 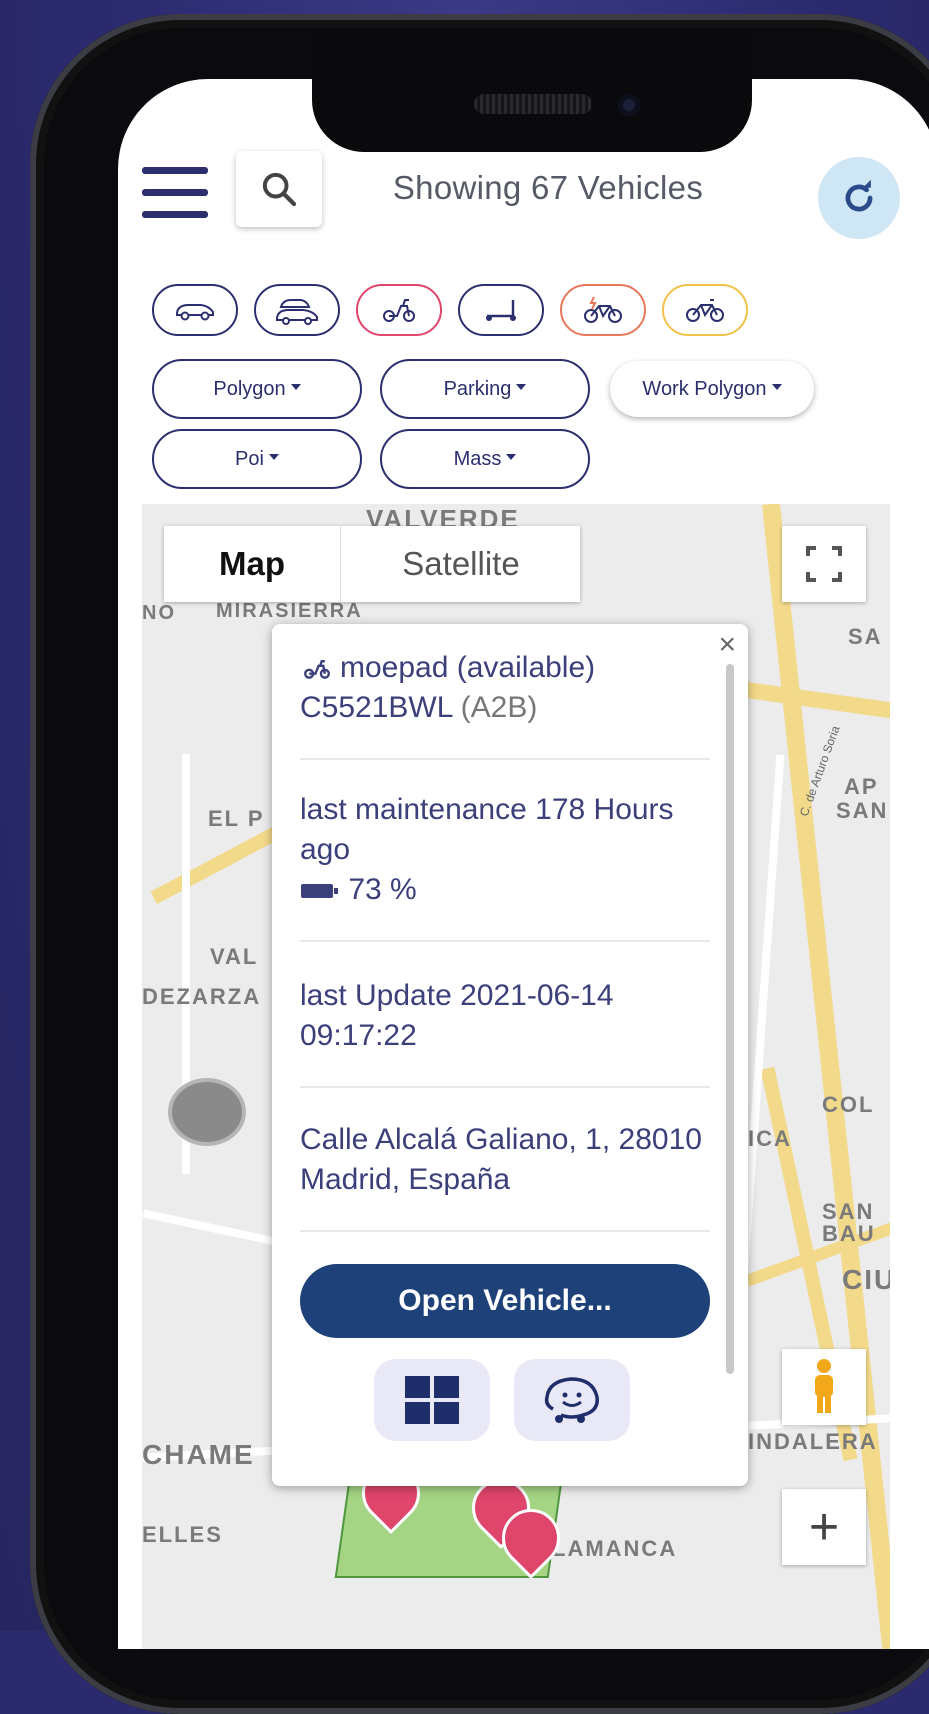 I want to click on map-label: LAMANCA, so click(x=615, y=1548).